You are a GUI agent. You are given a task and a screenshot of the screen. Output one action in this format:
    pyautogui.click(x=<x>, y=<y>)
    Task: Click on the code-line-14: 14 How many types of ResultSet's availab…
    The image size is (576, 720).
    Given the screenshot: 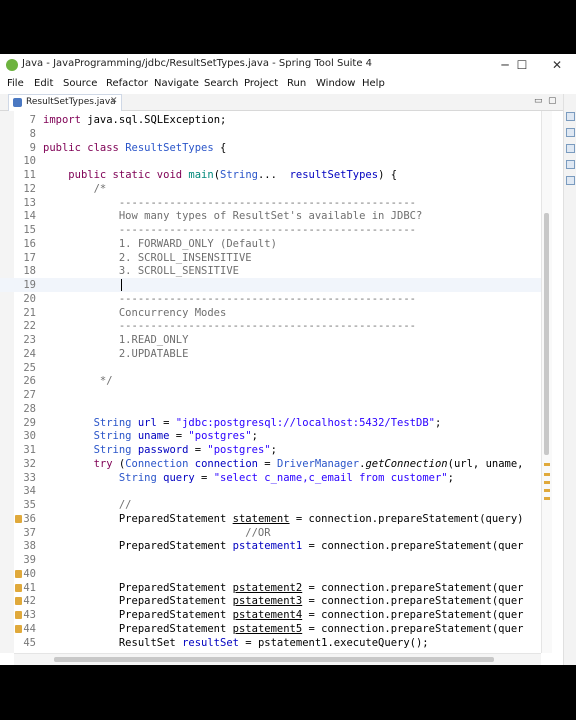 What is the action you would take?
    pyautogui.click(x=270, y=216)
    